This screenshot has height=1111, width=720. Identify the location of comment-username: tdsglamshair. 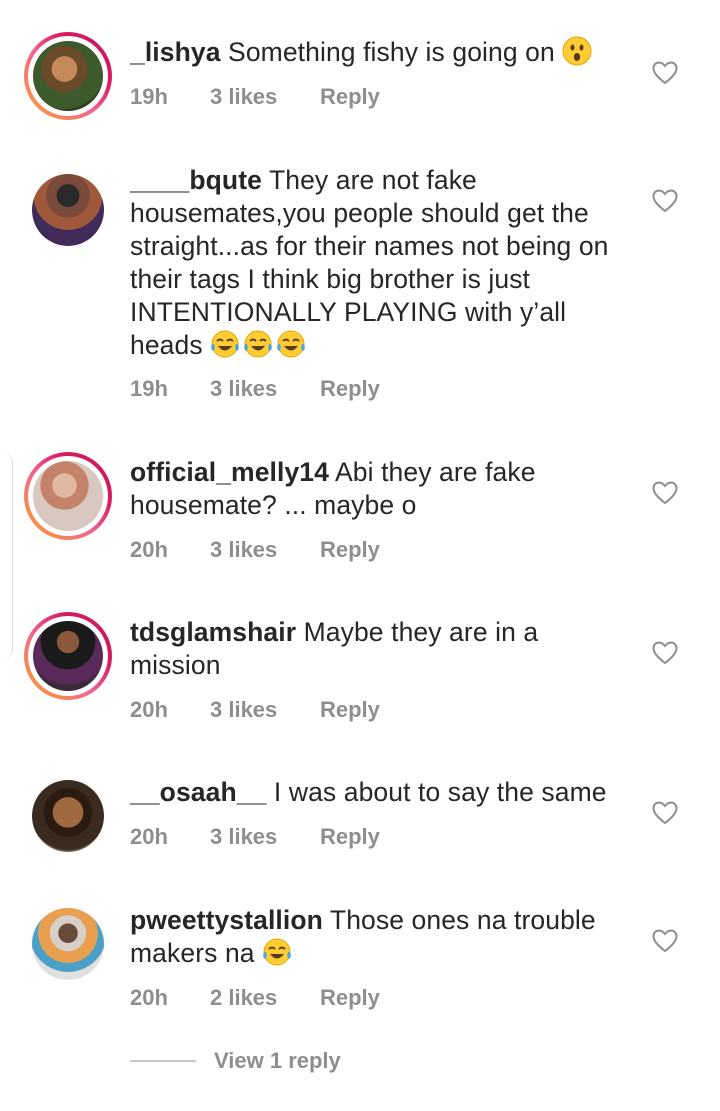
(213, 632).